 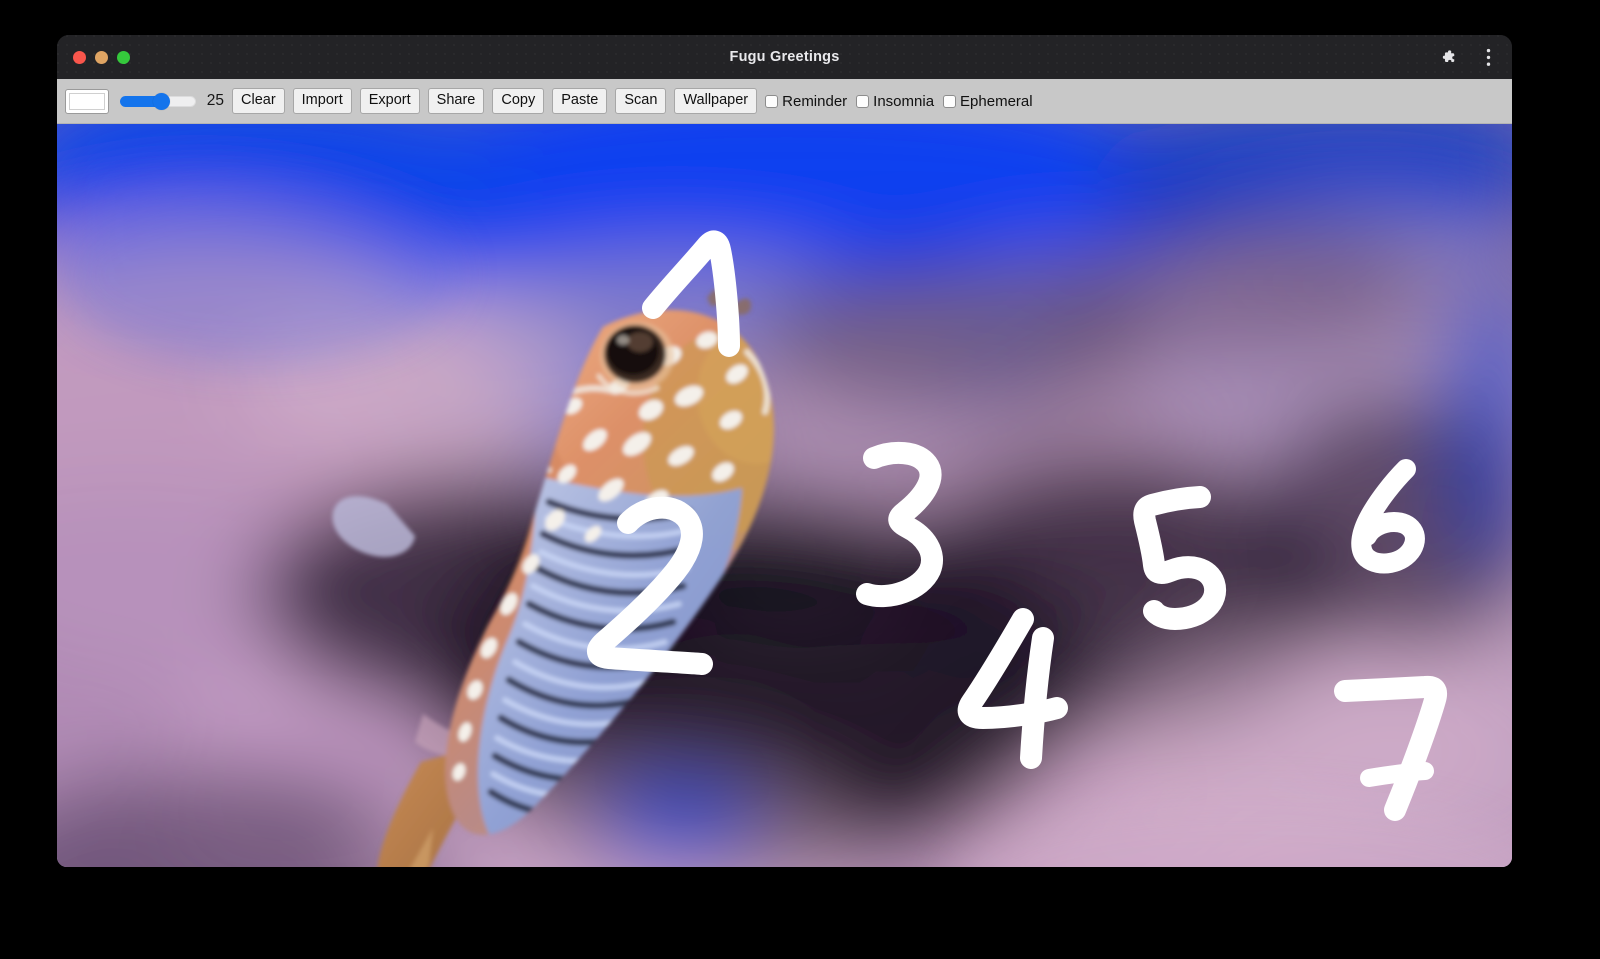 I want to click on paste-button: Paste, so click(x=580, y=101).